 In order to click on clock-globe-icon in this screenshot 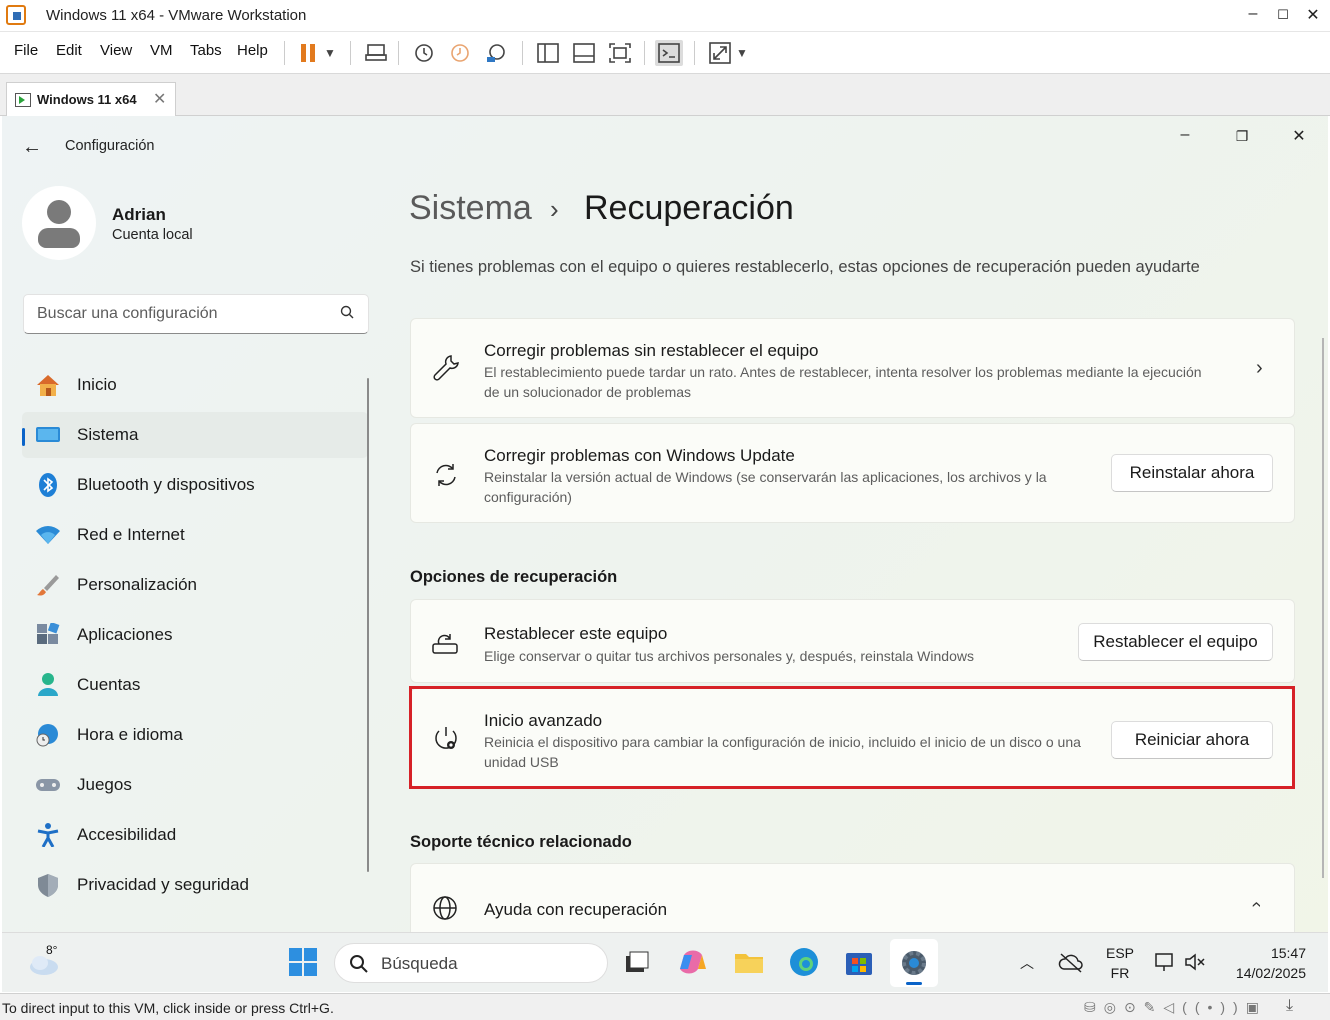, I will do `click(48, 735)`.